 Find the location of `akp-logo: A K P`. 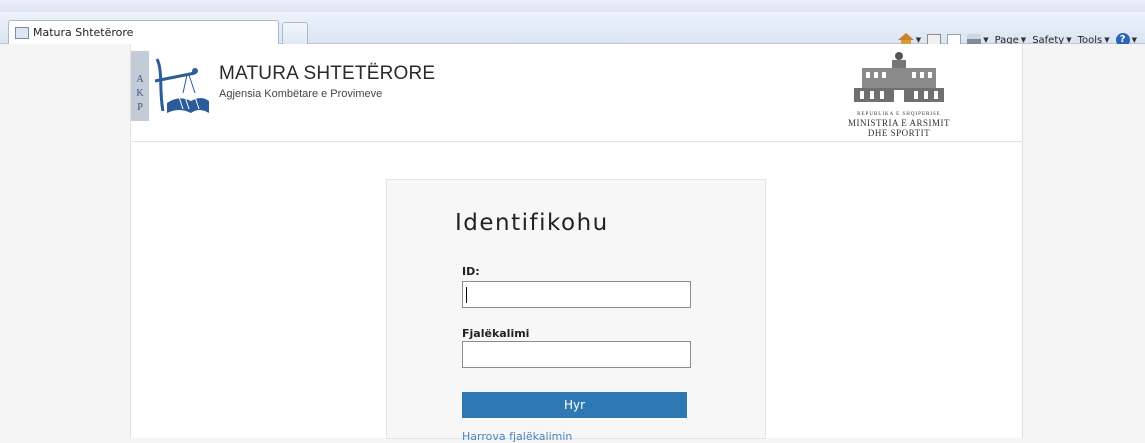

akp-logo: A K P is located at coordinates (171, 86).